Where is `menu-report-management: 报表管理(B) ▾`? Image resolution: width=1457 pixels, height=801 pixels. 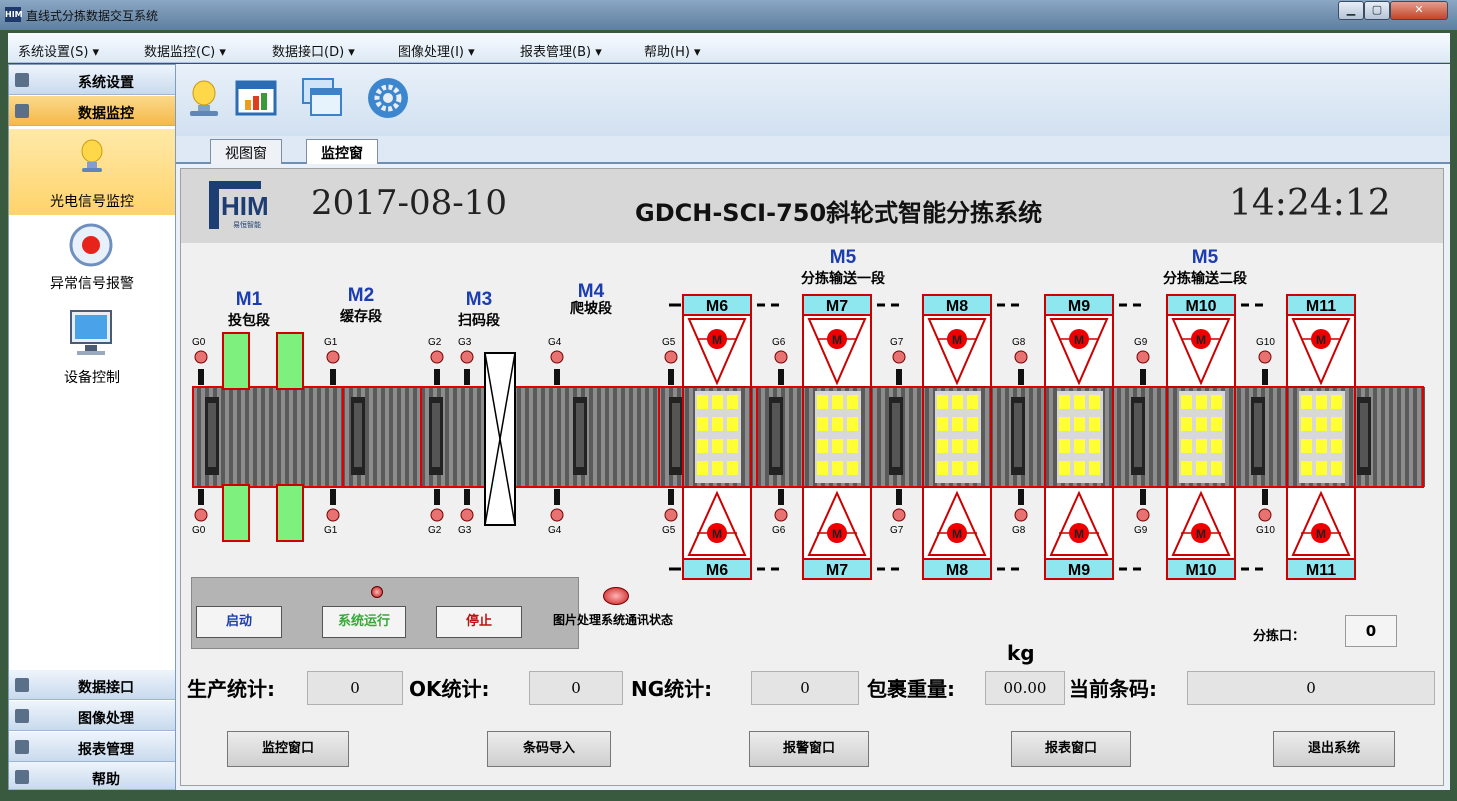
menu-report-management: 报表管理(B) ▾ is located at coordinates (561, 50).